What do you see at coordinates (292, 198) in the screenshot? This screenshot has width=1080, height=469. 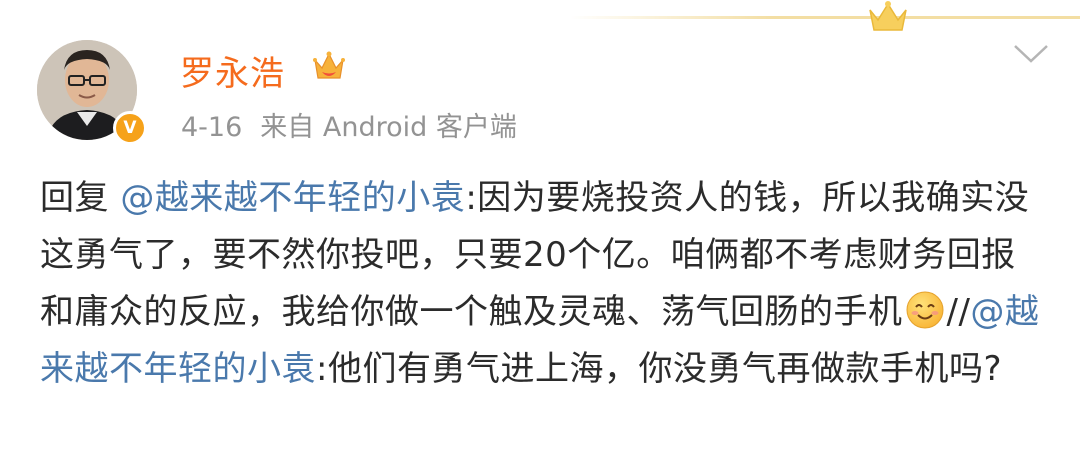 I see `mention-link: @越来越不年轻的小袁` at bounding box center [292, 198].